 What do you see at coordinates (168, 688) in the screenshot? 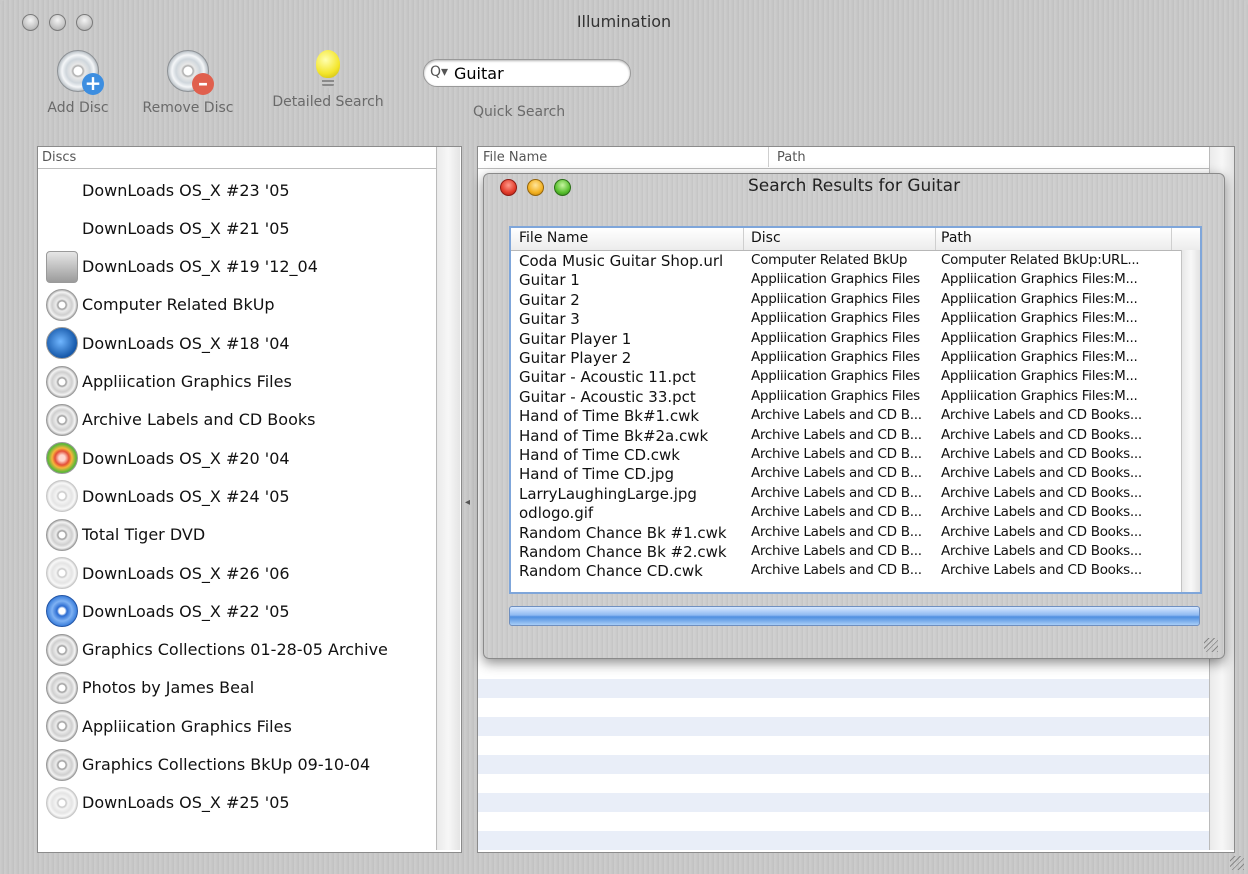
I see `disc-item-label: Photos by James Beal` at bounding box center [168, 688].